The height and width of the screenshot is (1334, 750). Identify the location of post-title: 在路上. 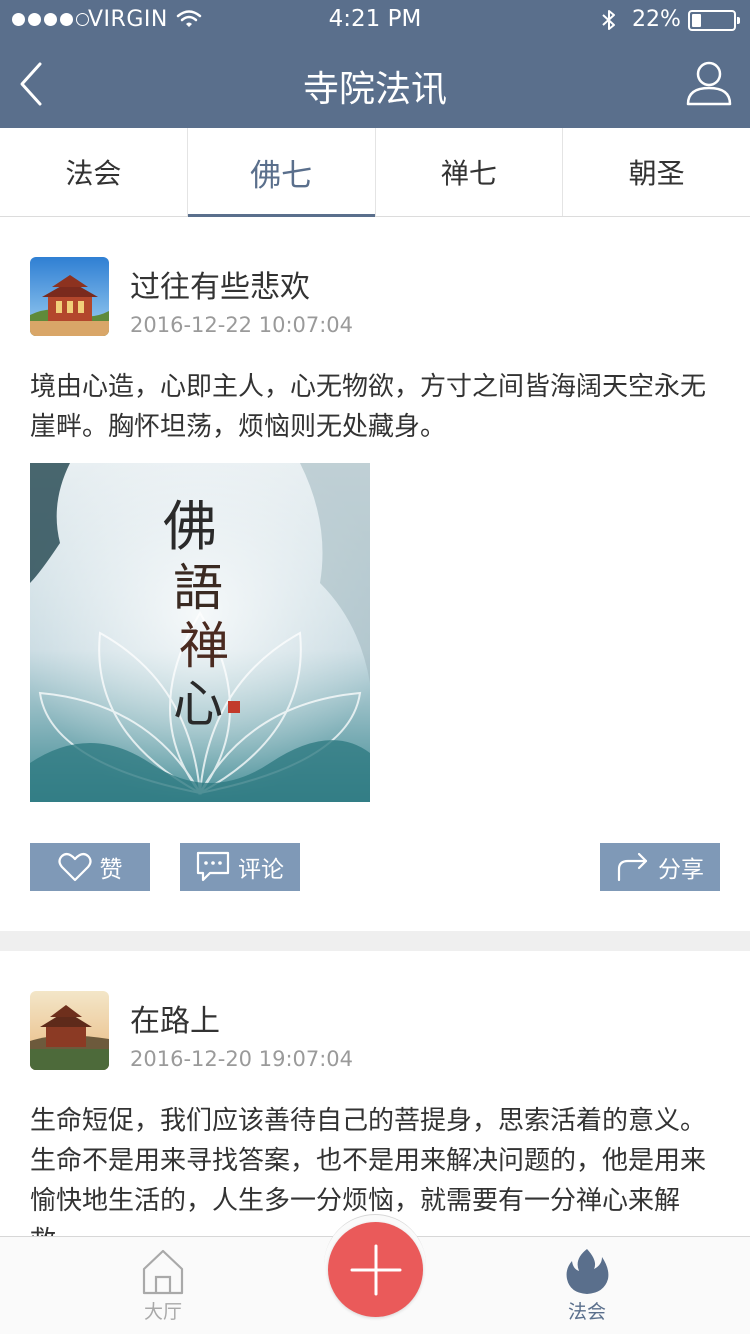
(175, 1021).